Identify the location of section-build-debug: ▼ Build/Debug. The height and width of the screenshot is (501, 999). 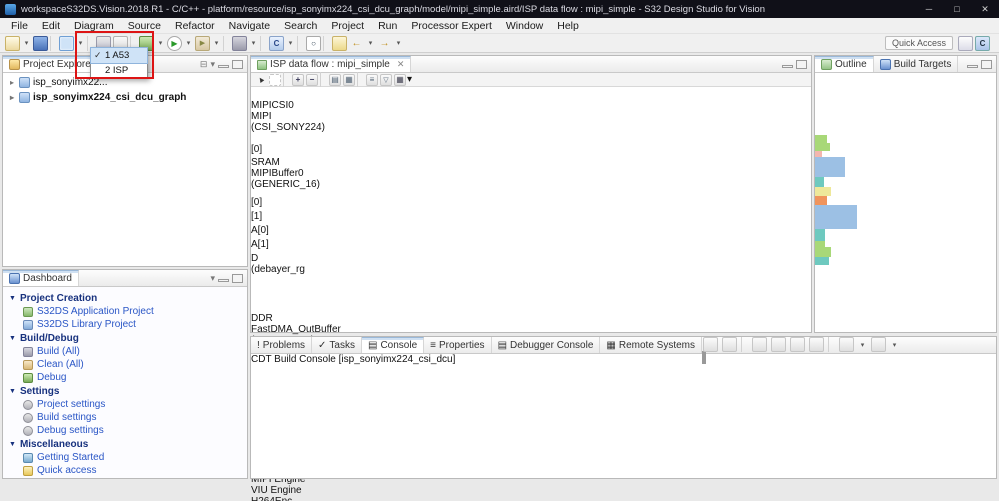
(125, 338).